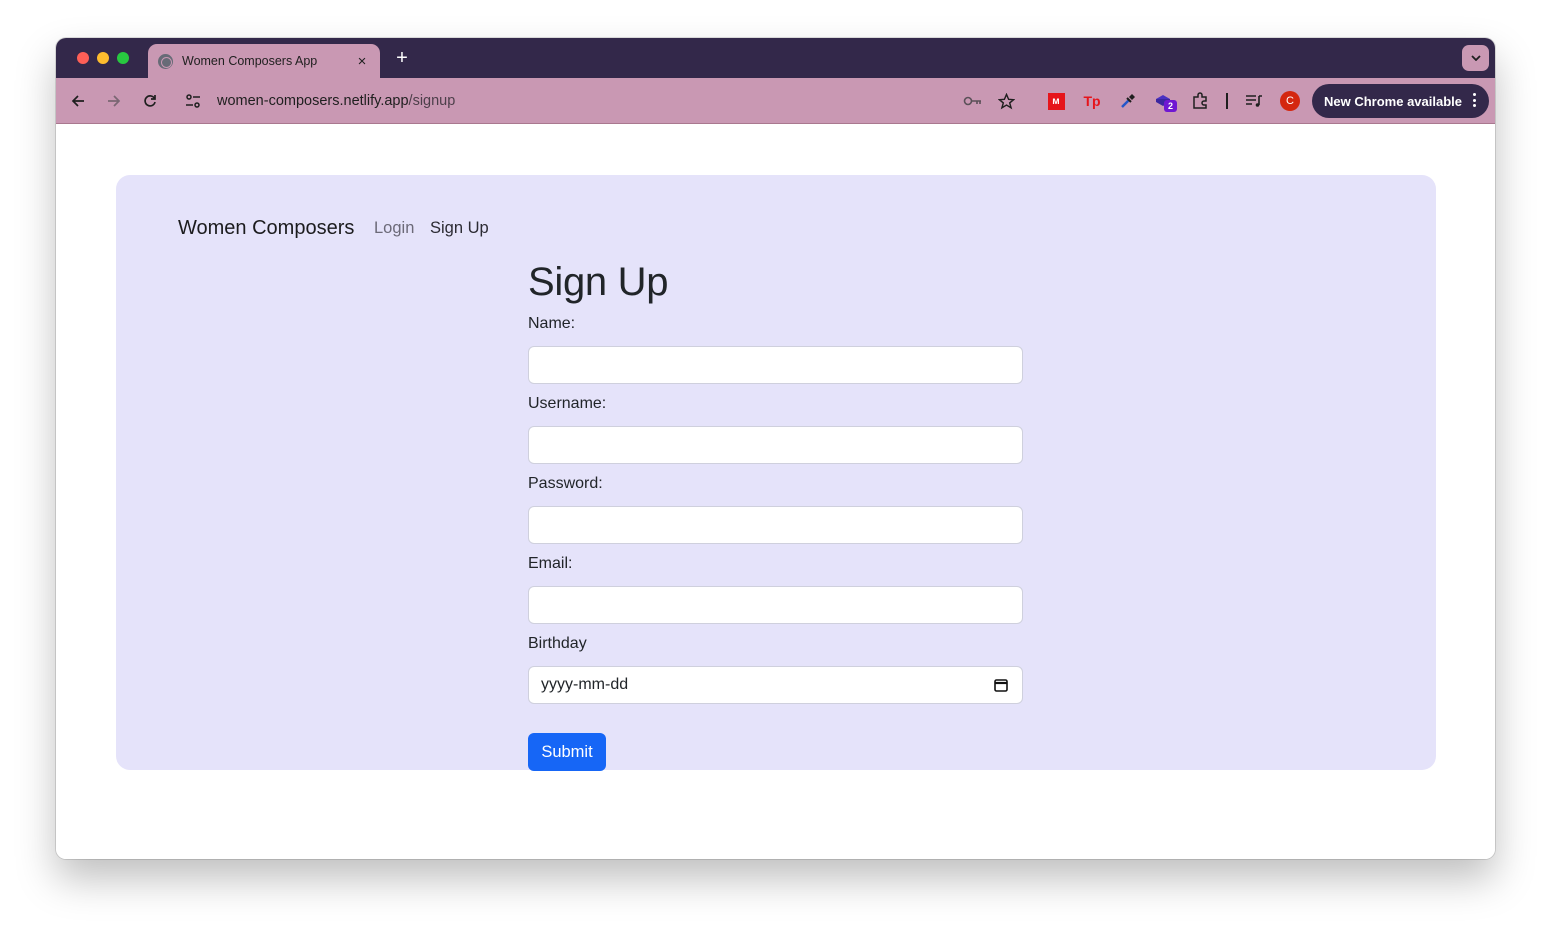 This screenshot has width=1551, height=933. What do you see at coordinates (83, 58) in the screenshot?
I see `close-window-button` at bounding box center [83, 58].